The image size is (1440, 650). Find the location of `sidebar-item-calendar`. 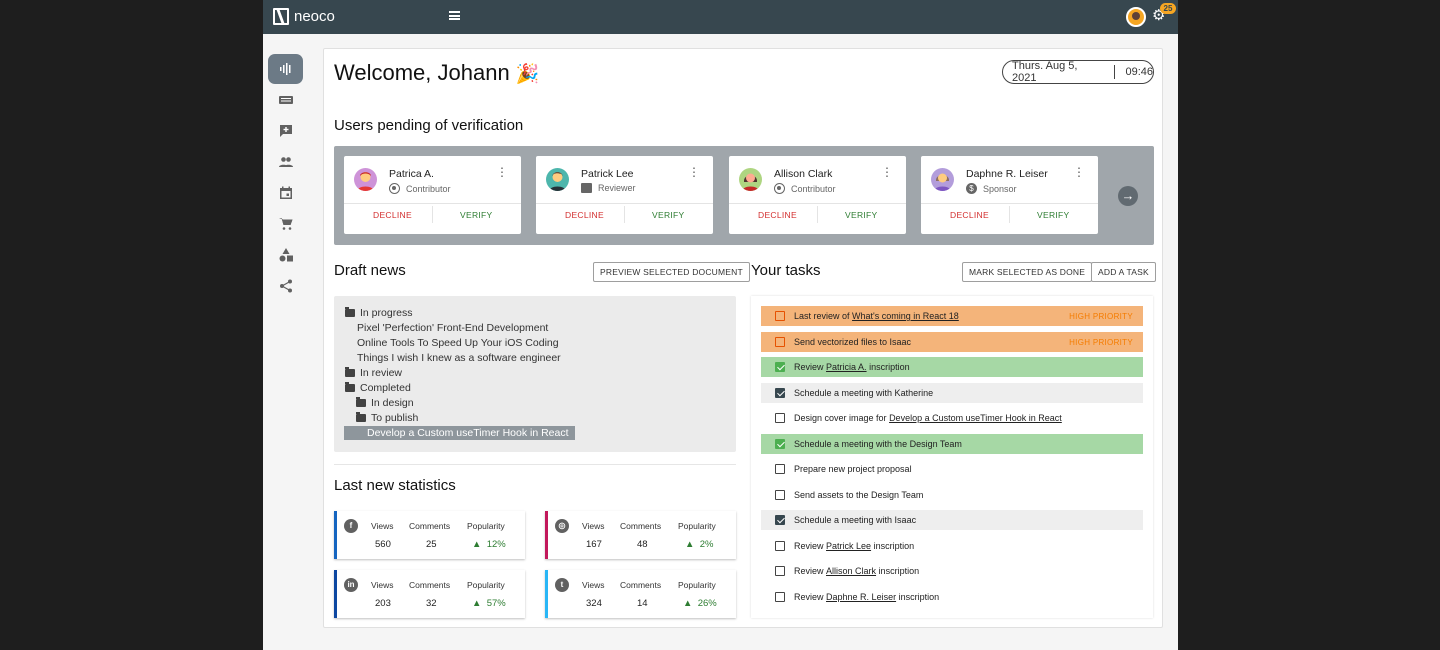

sidebar-item-calendar is located at coordinates (285, 193).